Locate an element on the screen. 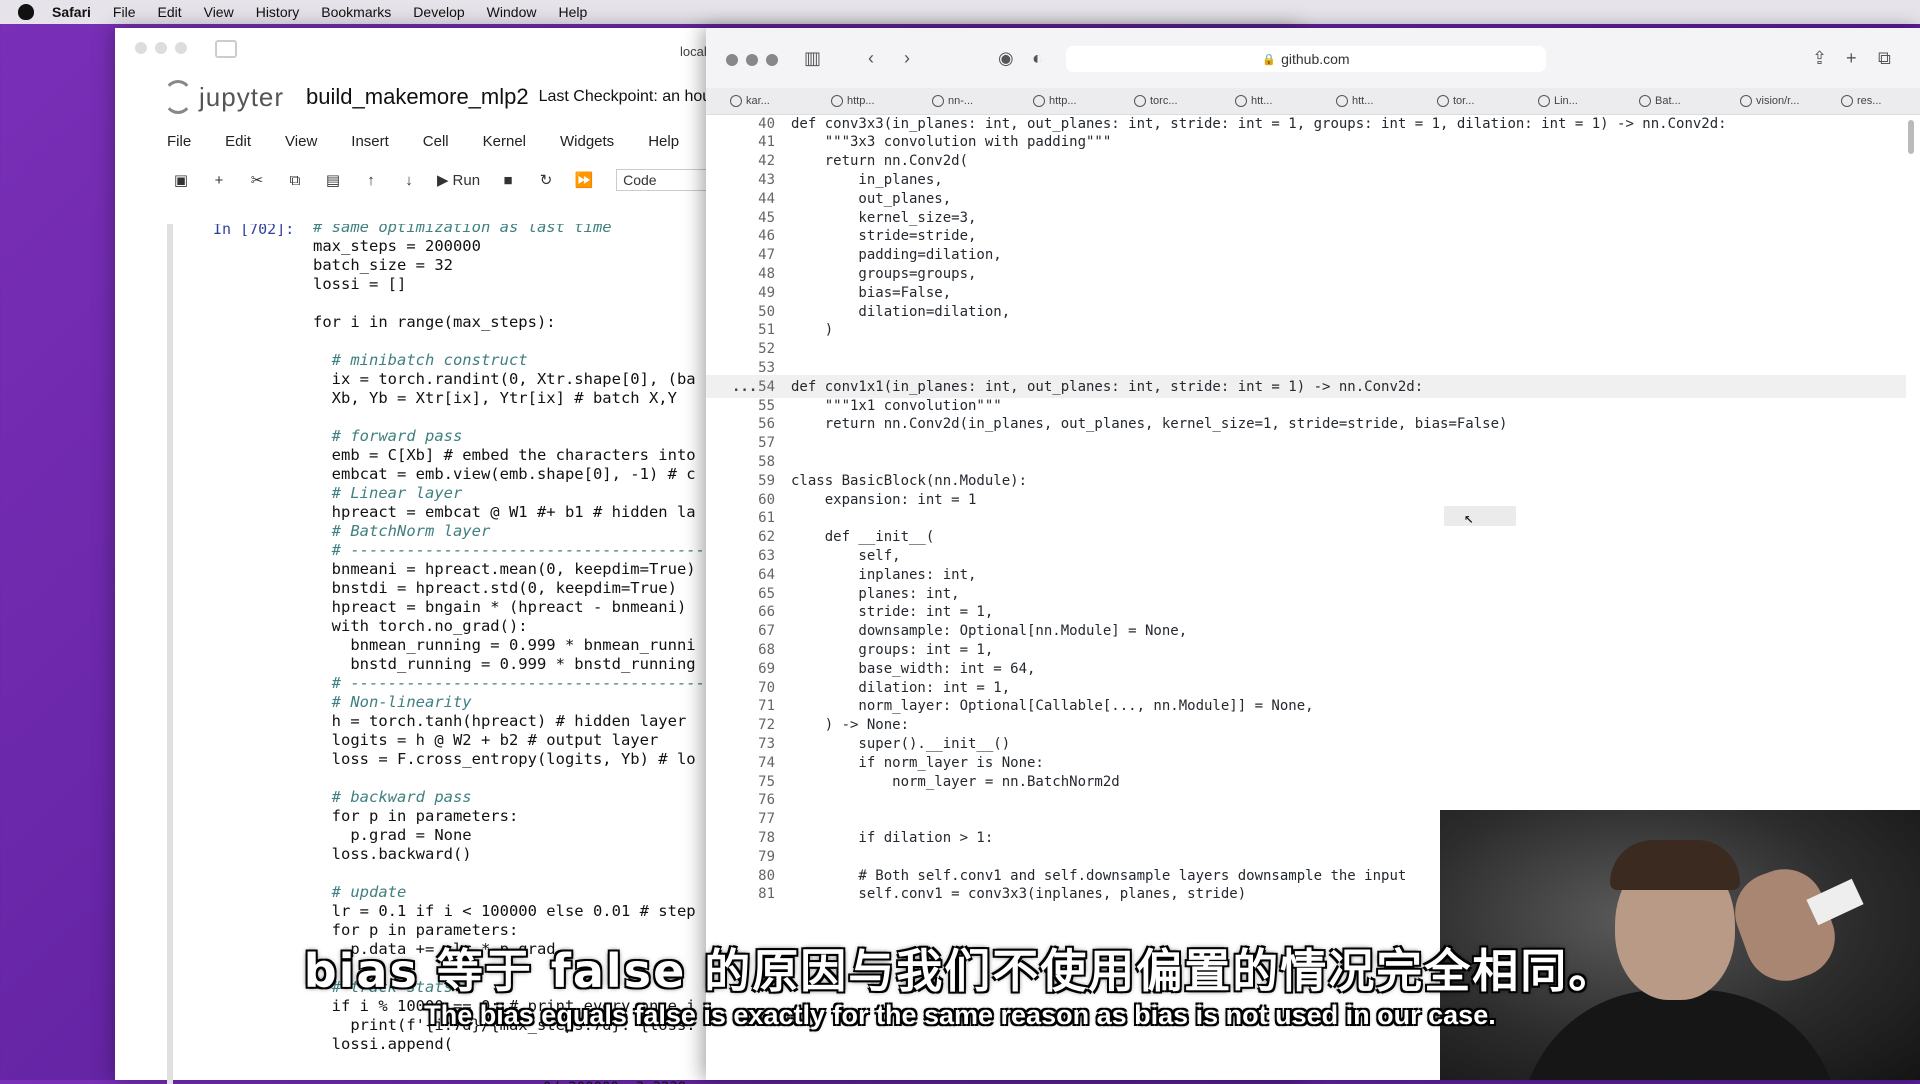  move-down-icon: ↓ is located at coordinates (409, 180).